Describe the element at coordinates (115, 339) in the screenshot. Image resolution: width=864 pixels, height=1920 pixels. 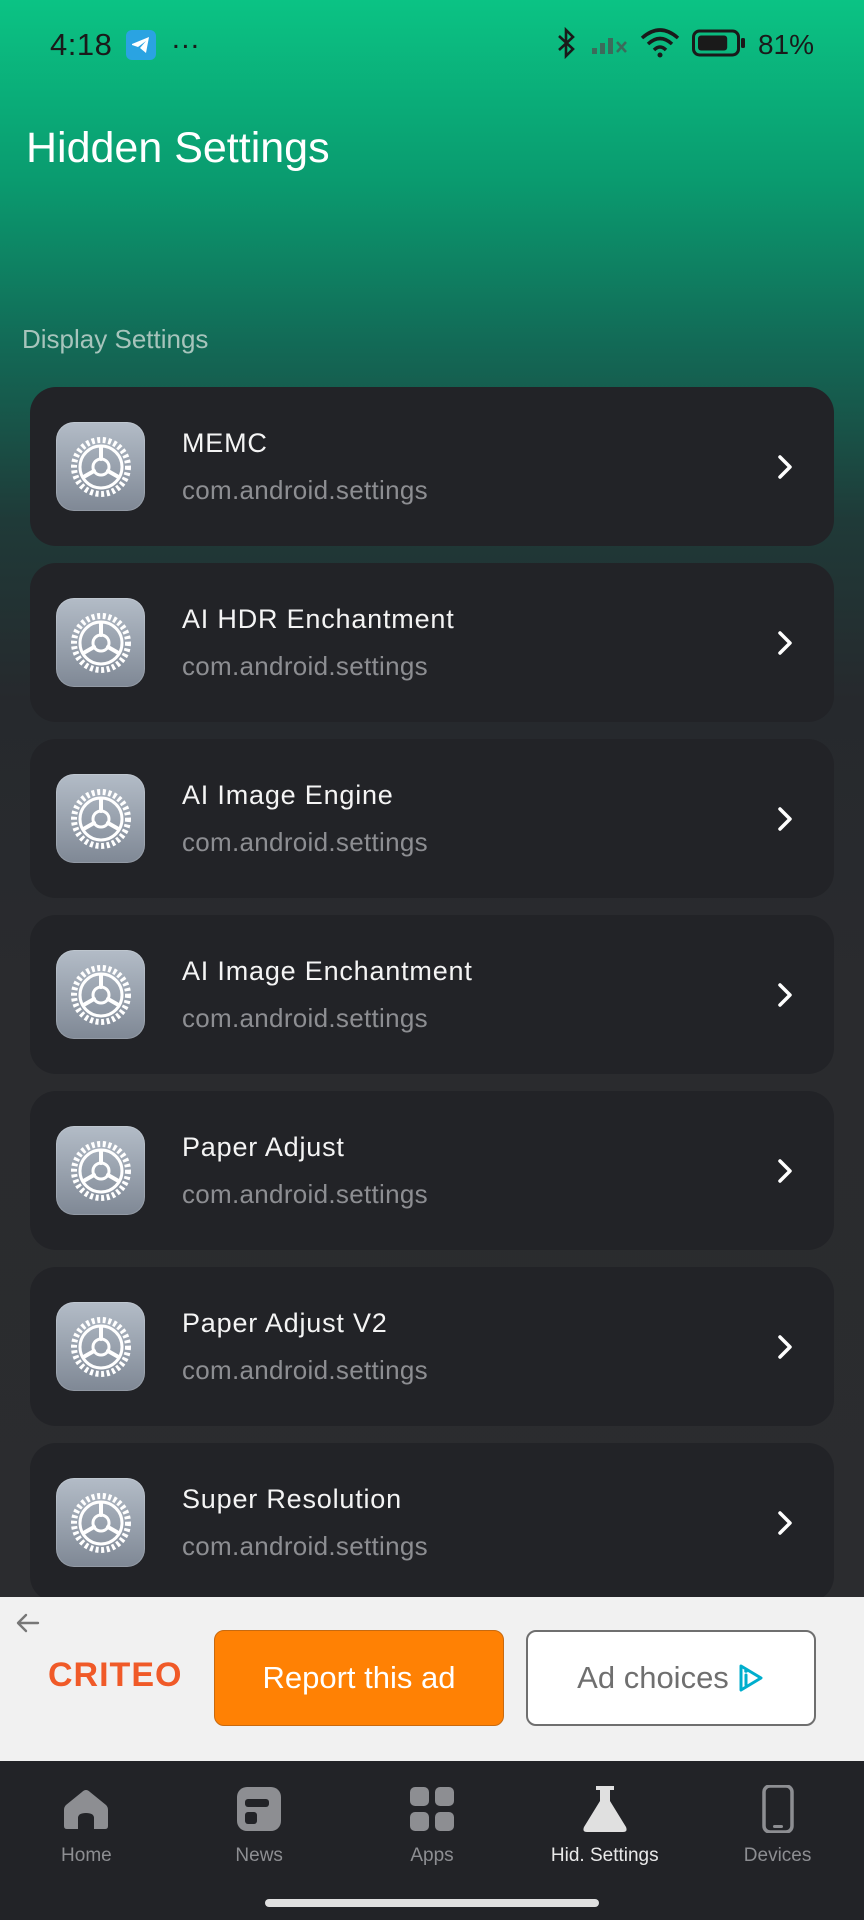
I see `section-label: Display Settings` at that location.